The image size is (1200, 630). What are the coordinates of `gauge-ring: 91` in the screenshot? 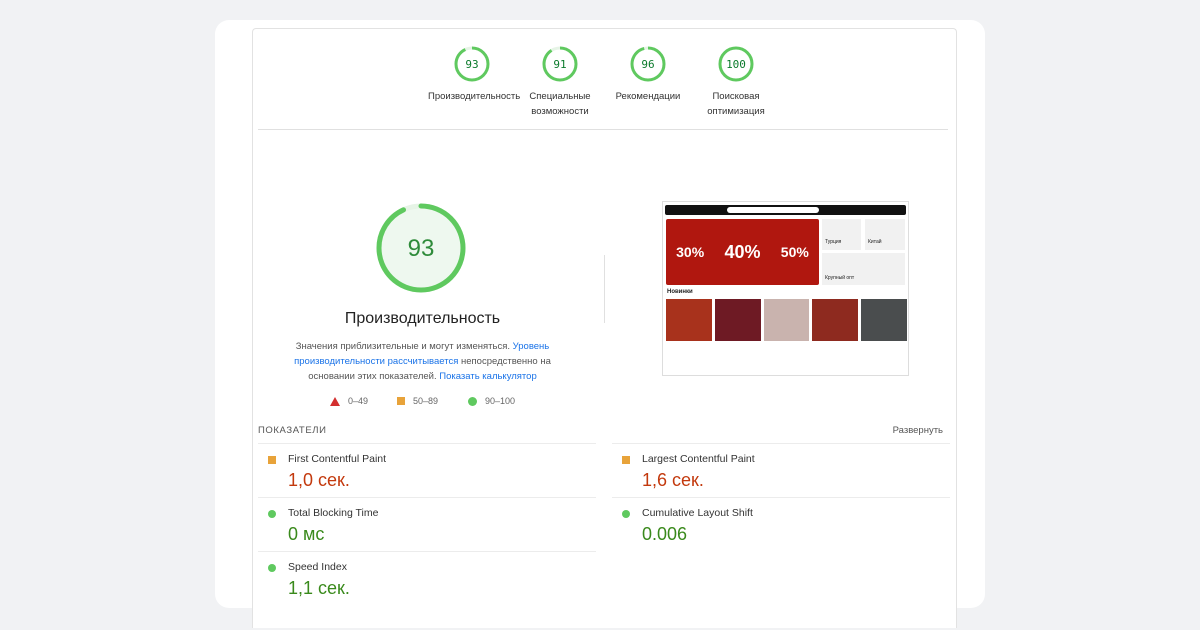 It's located at (560, 64).